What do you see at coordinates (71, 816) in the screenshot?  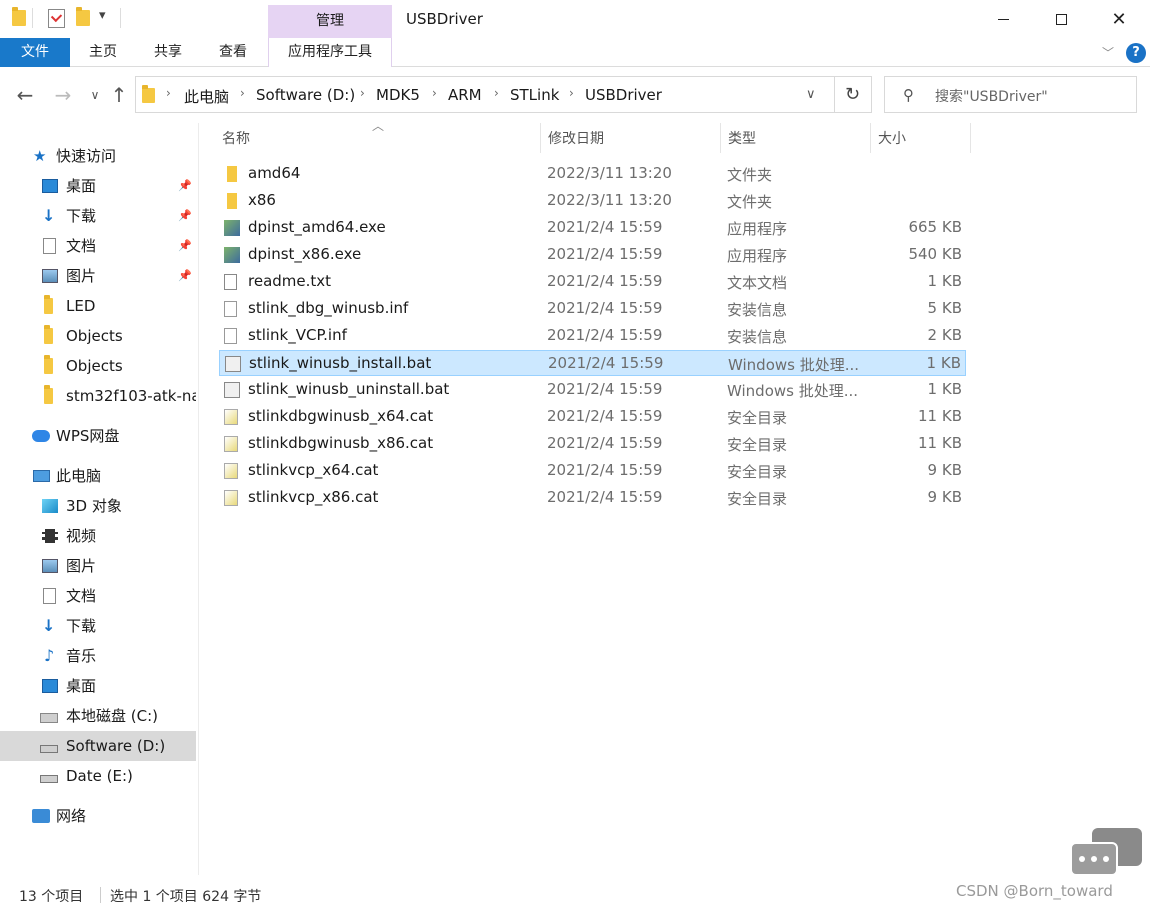 I see `sidebar-item-label: 网络` at bounding box center [71, 816].